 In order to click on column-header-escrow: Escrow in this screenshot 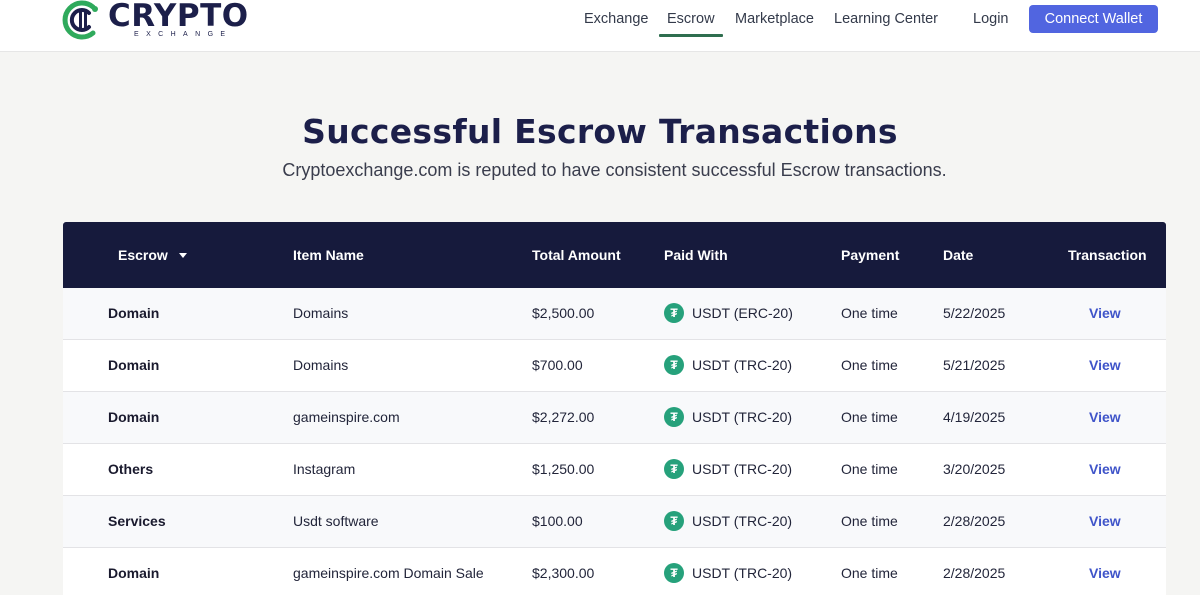, I will do `click(143, 255)`.